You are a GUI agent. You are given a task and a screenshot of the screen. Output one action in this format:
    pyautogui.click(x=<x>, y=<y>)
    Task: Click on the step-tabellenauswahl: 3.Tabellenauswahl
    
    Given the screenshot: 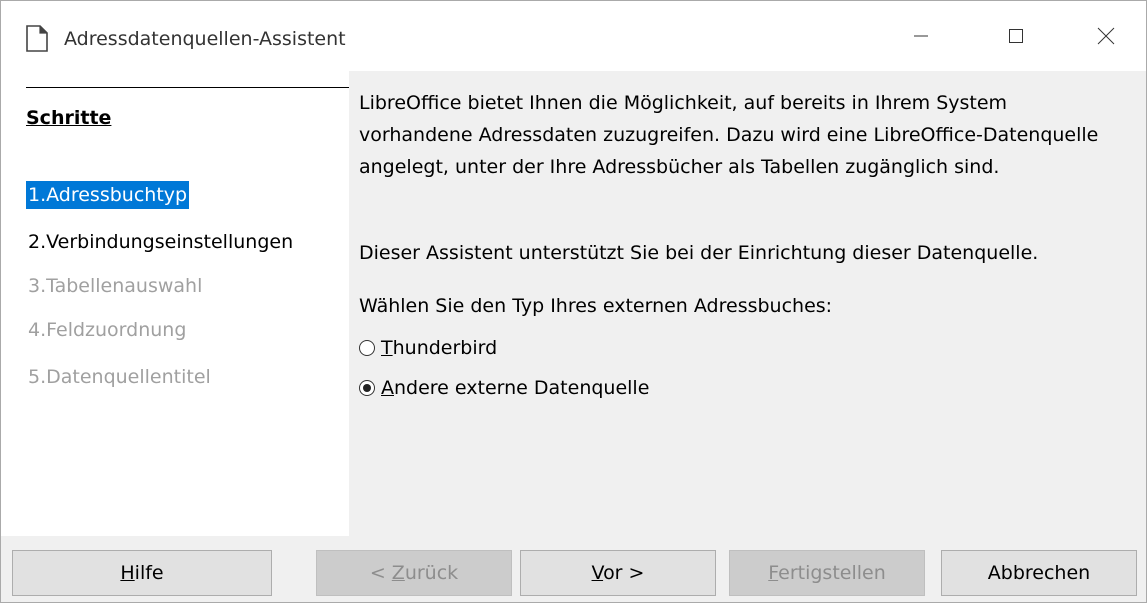 What is the action you would take?
    pyautogui.click(x=115, y=286)
    